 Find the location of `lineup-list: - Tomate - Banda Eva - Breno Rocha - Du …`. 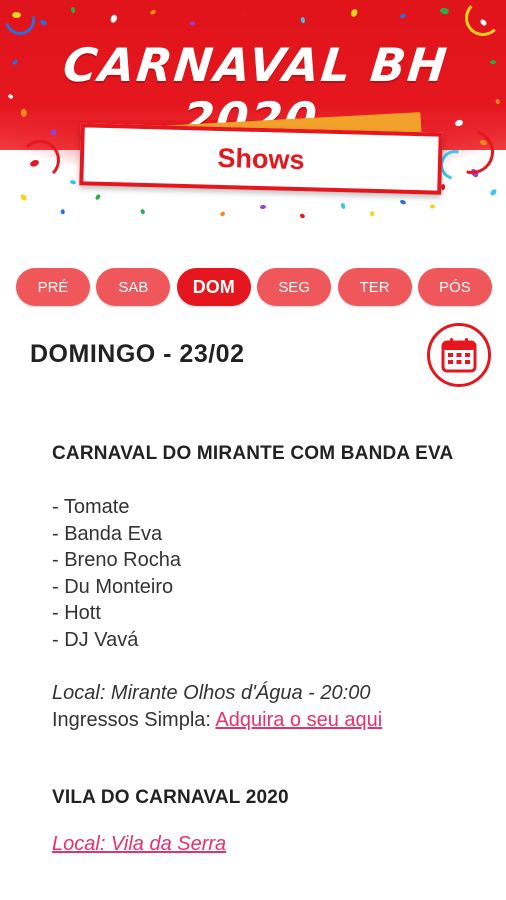

lineup-list: - Tomate - Banda Eva - Breno Rocha - Du … is located at coordinates (262, 574).